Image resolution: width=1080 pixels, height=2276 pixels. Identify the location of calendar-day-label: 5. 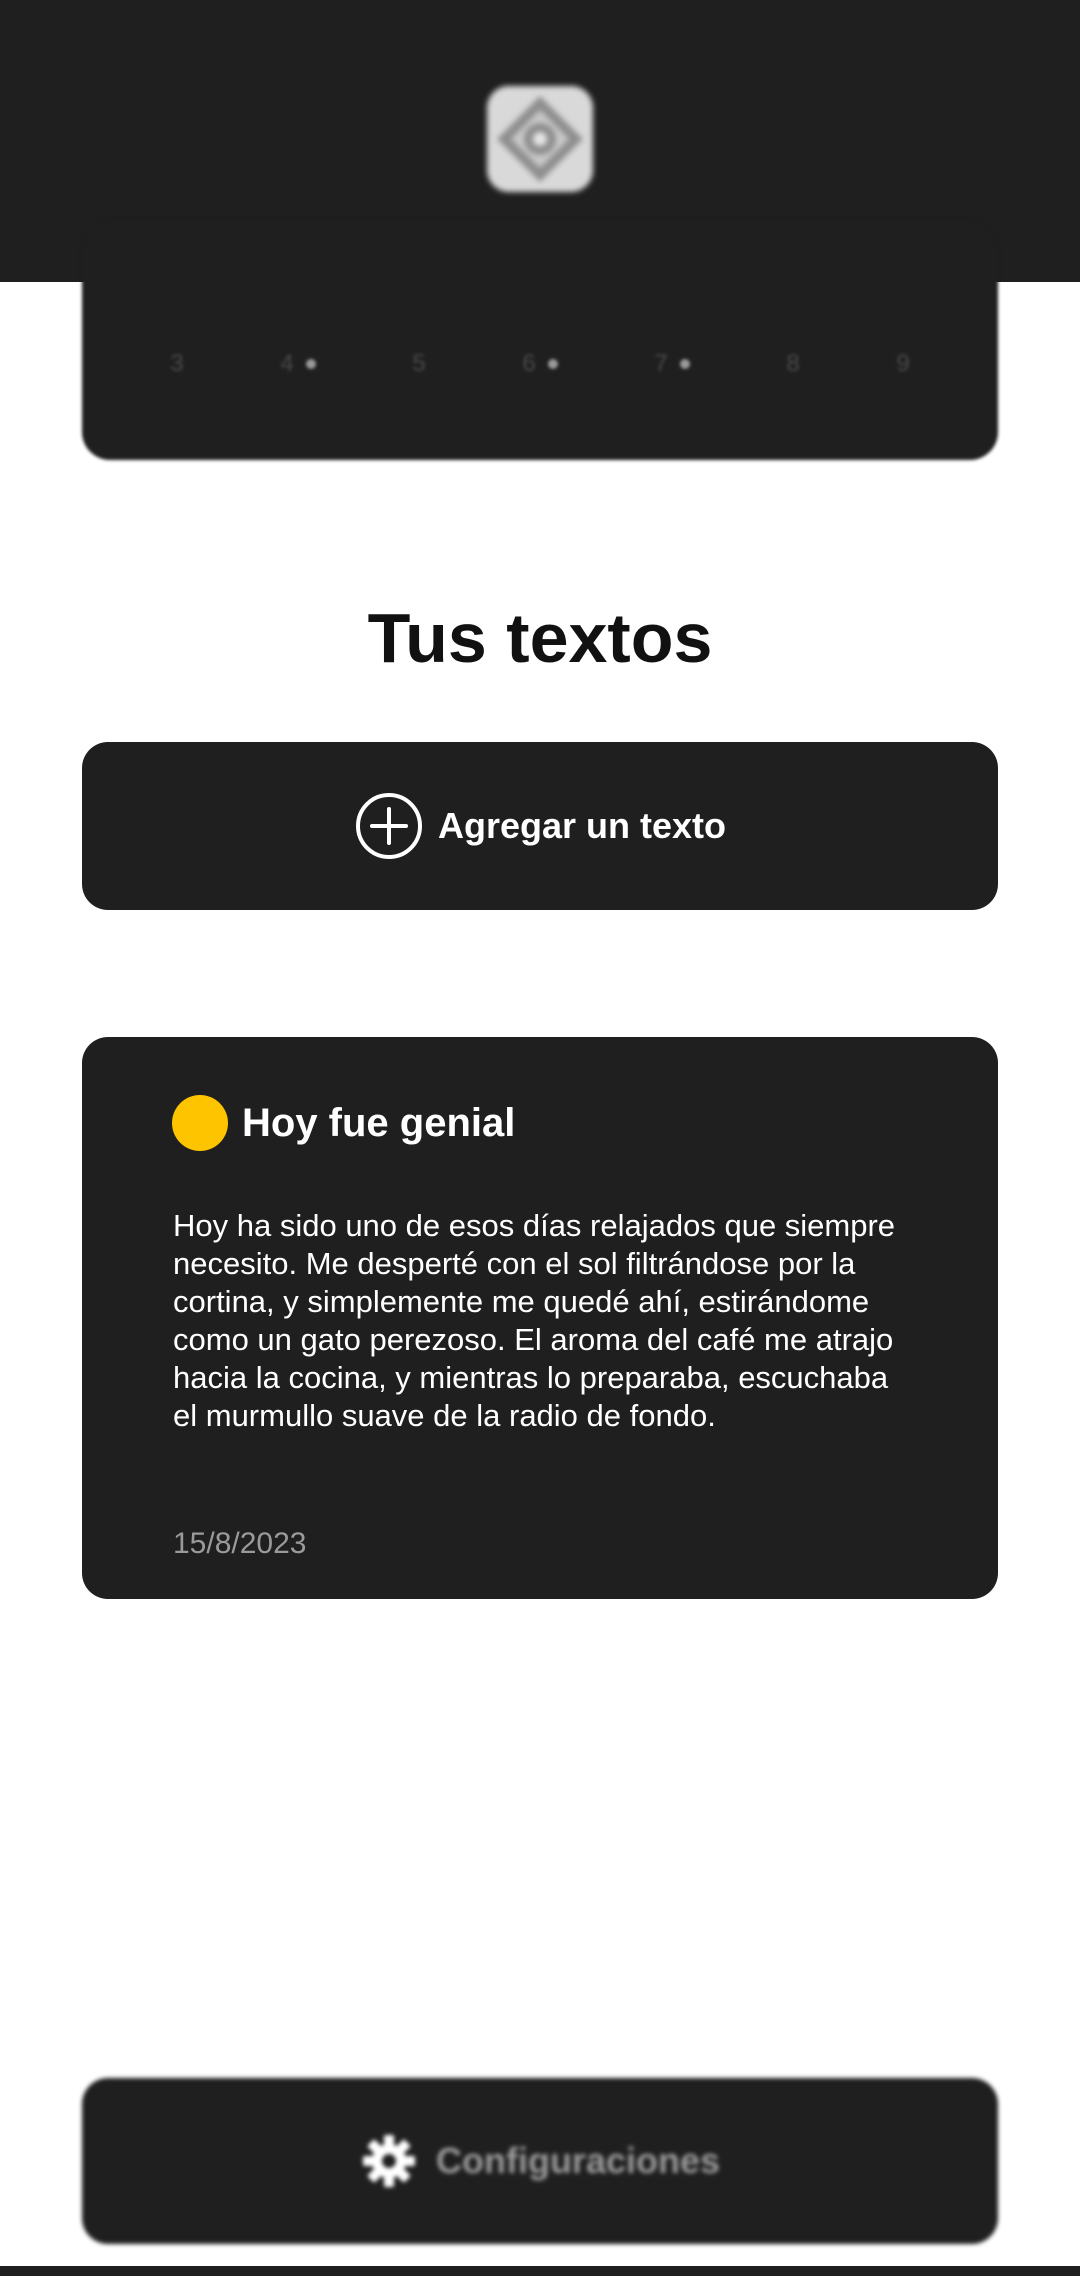
(419, 363).